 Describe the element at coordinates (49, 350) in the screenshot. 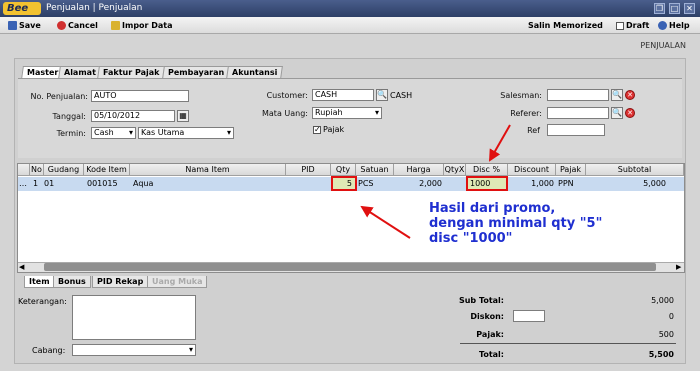

I see `cabang-label: Cabang:` at that location.